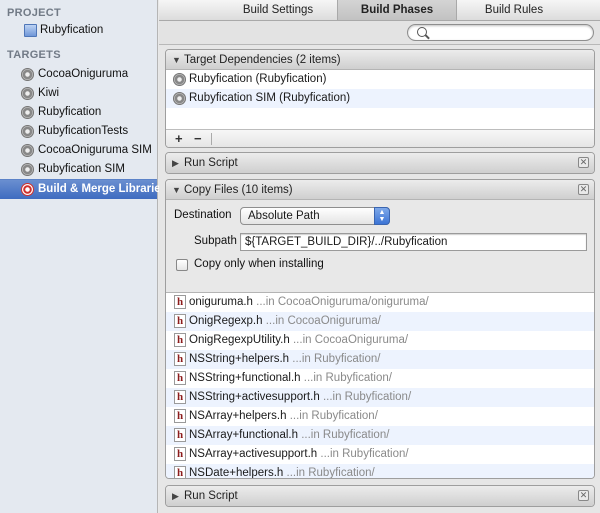 This screenshot has height=513, width=600. I want to click on subpath-field: ${TARGET_BUILD_DIR}/../Rubyfication, so click(413, 242).